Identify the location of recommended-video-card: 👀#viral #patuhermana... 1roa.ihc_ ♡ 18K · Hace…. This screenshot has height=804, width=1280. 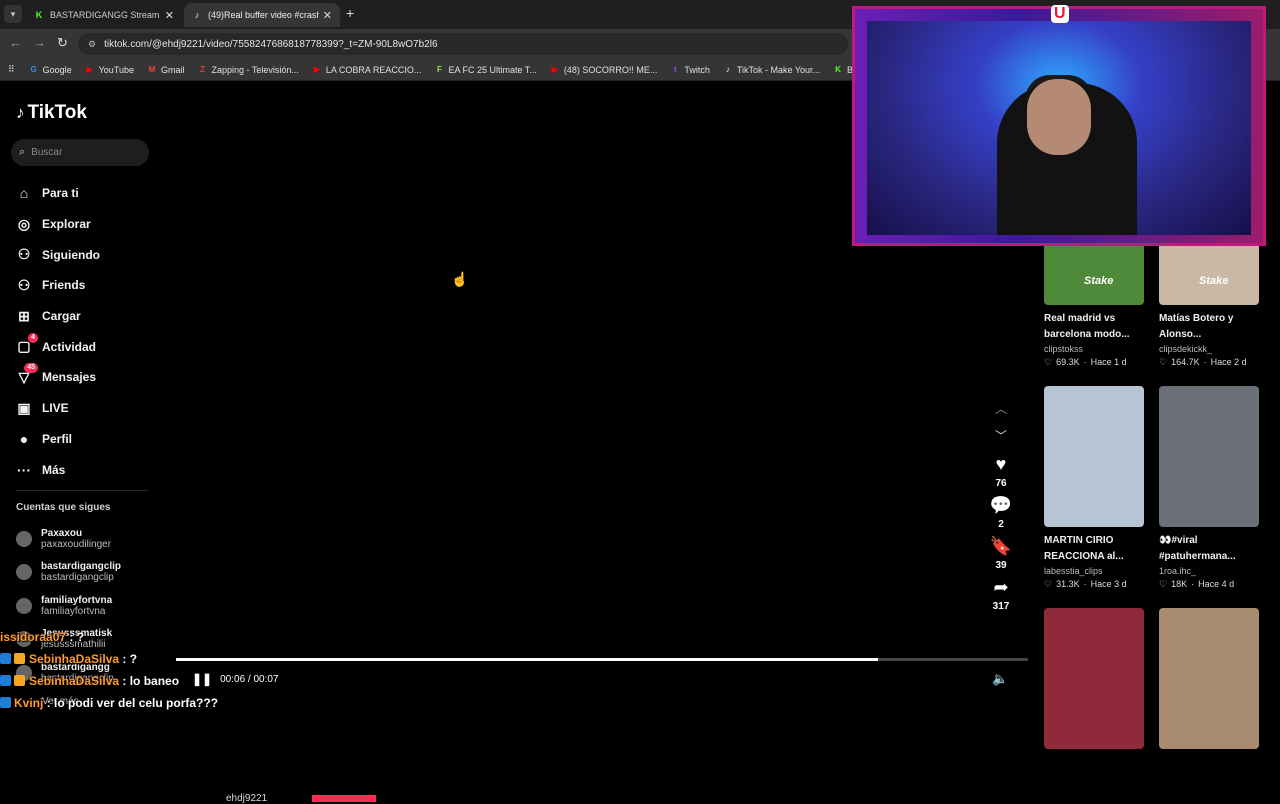
(1209, 488).